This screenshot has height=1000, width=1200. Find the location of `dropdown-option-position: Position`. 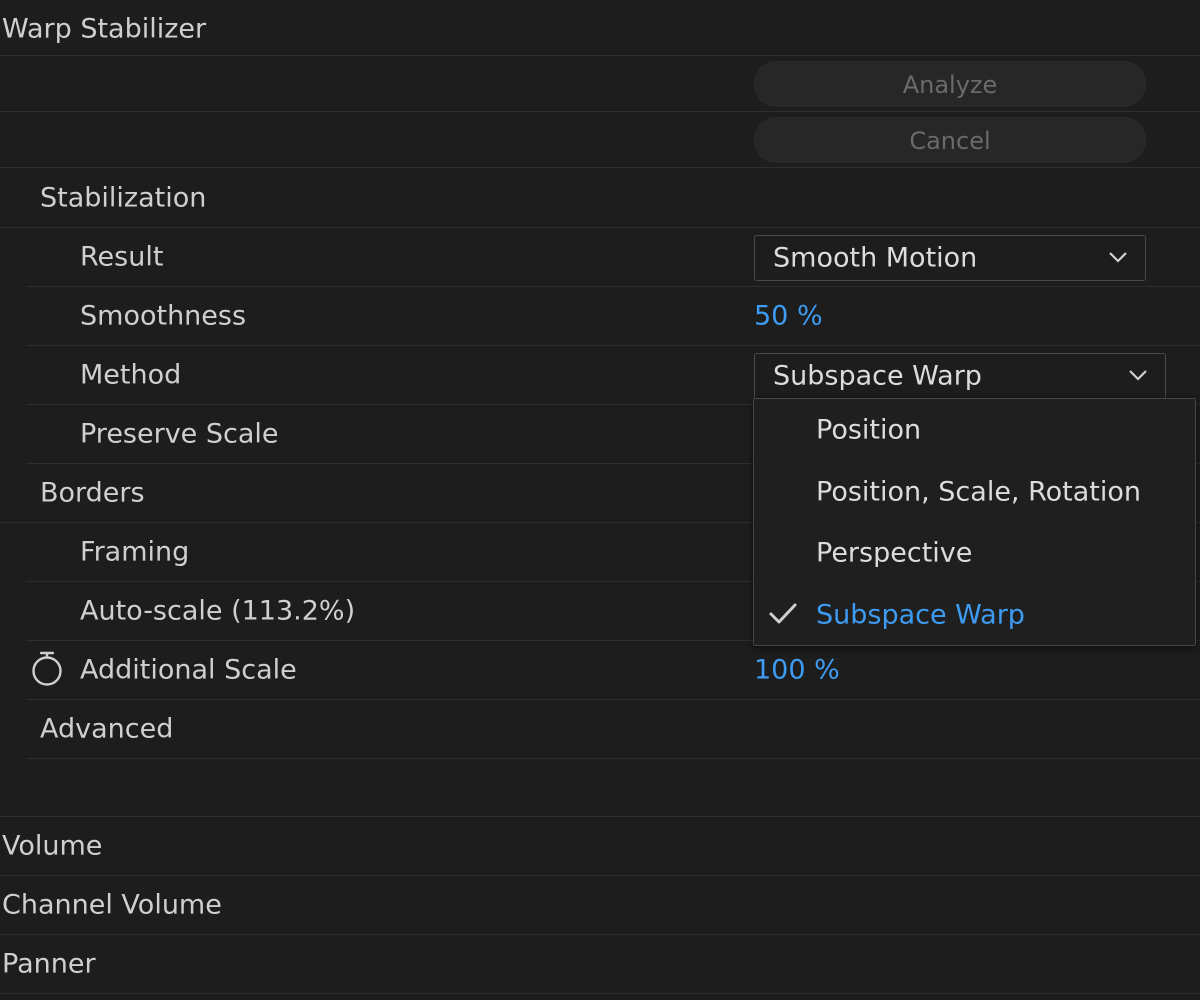

dropdown-option-position: Position is located at coordinates (974, 430).